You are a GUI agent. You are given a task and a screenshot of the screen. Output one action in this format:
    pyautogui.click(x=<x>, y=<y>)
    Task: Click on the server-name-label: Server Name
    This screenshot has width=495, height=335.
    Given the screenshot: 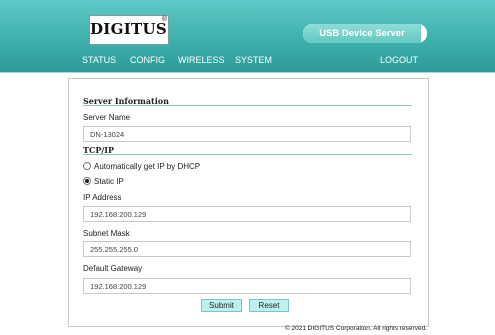 What is the action you would take?
    pyautogui.click(x=107, y=117)
    